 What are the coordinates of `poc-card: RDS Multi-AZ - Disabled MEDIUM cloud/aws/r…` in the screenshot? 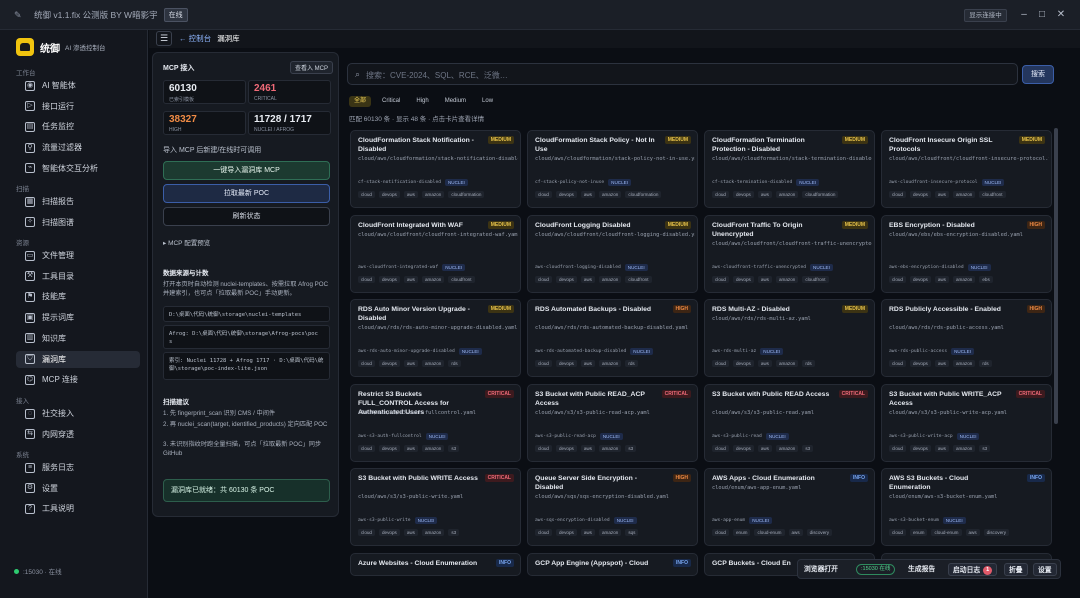 It's located at (789, 338).